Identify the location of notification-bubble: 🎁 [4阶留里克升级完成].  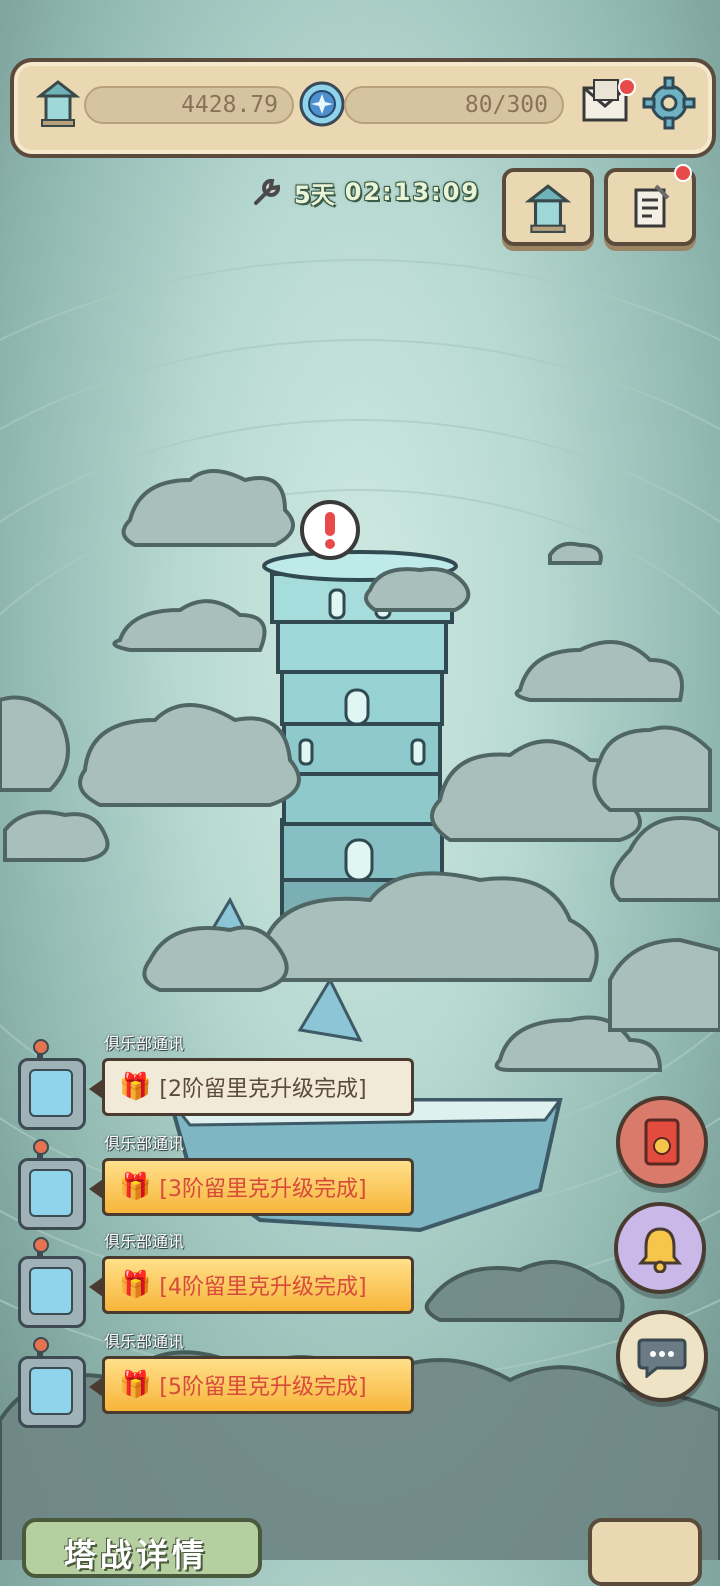
(251, 1285).